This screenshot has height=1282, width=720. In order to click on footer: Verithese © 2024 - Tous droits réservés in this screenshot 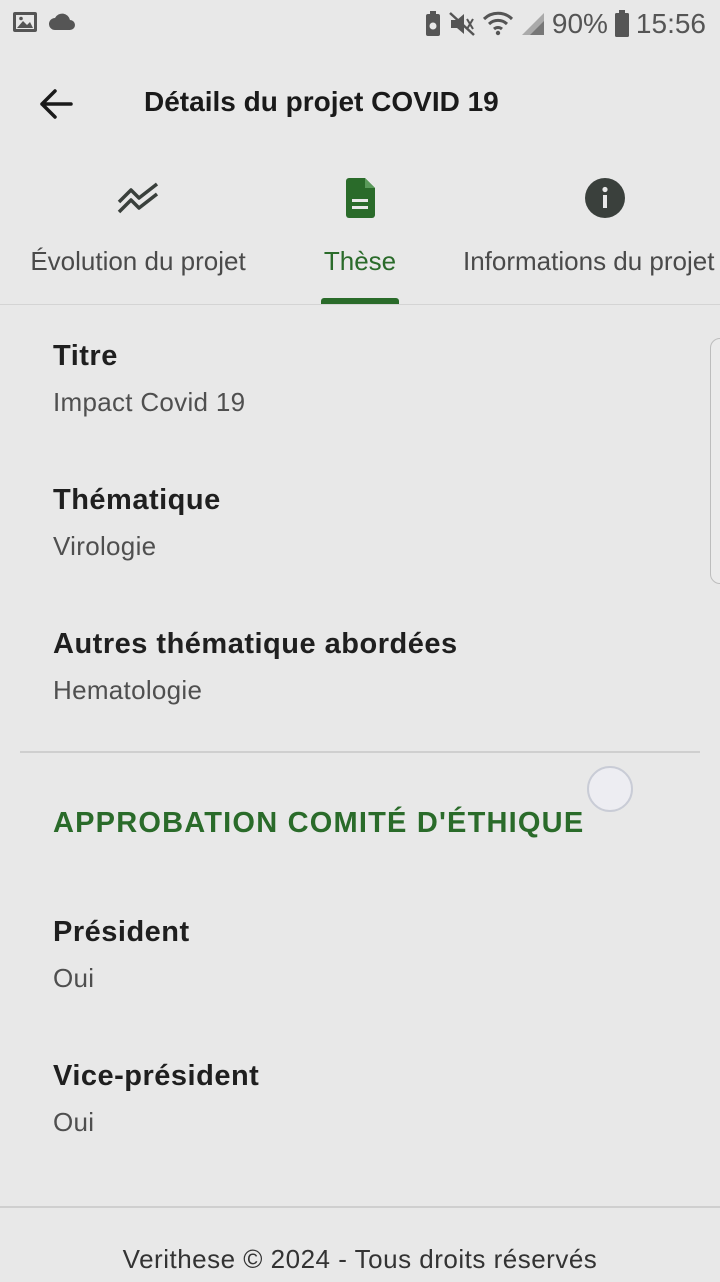, I will do `click(360, 1244)`.